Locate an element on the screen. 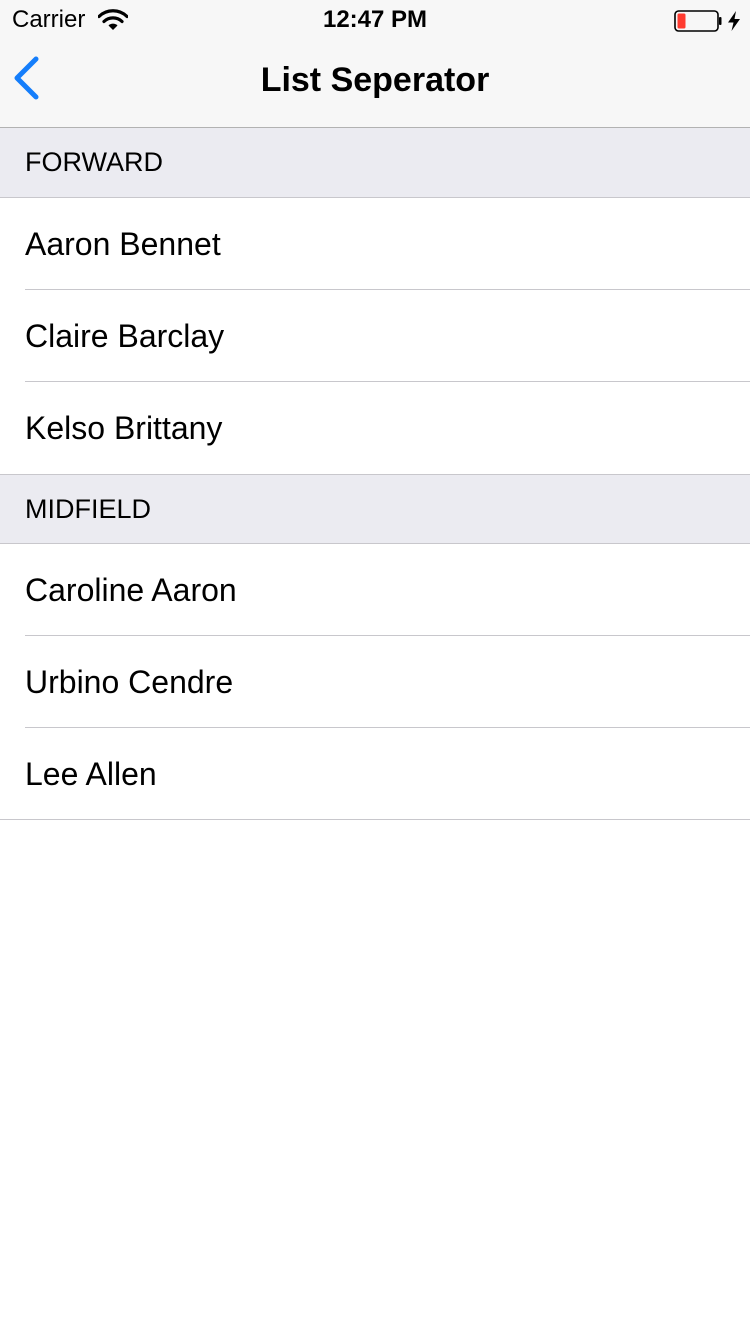 This screenshot has height=1334, width=750. list-item: Kelso Brittany is located at coordinates (375, 428).